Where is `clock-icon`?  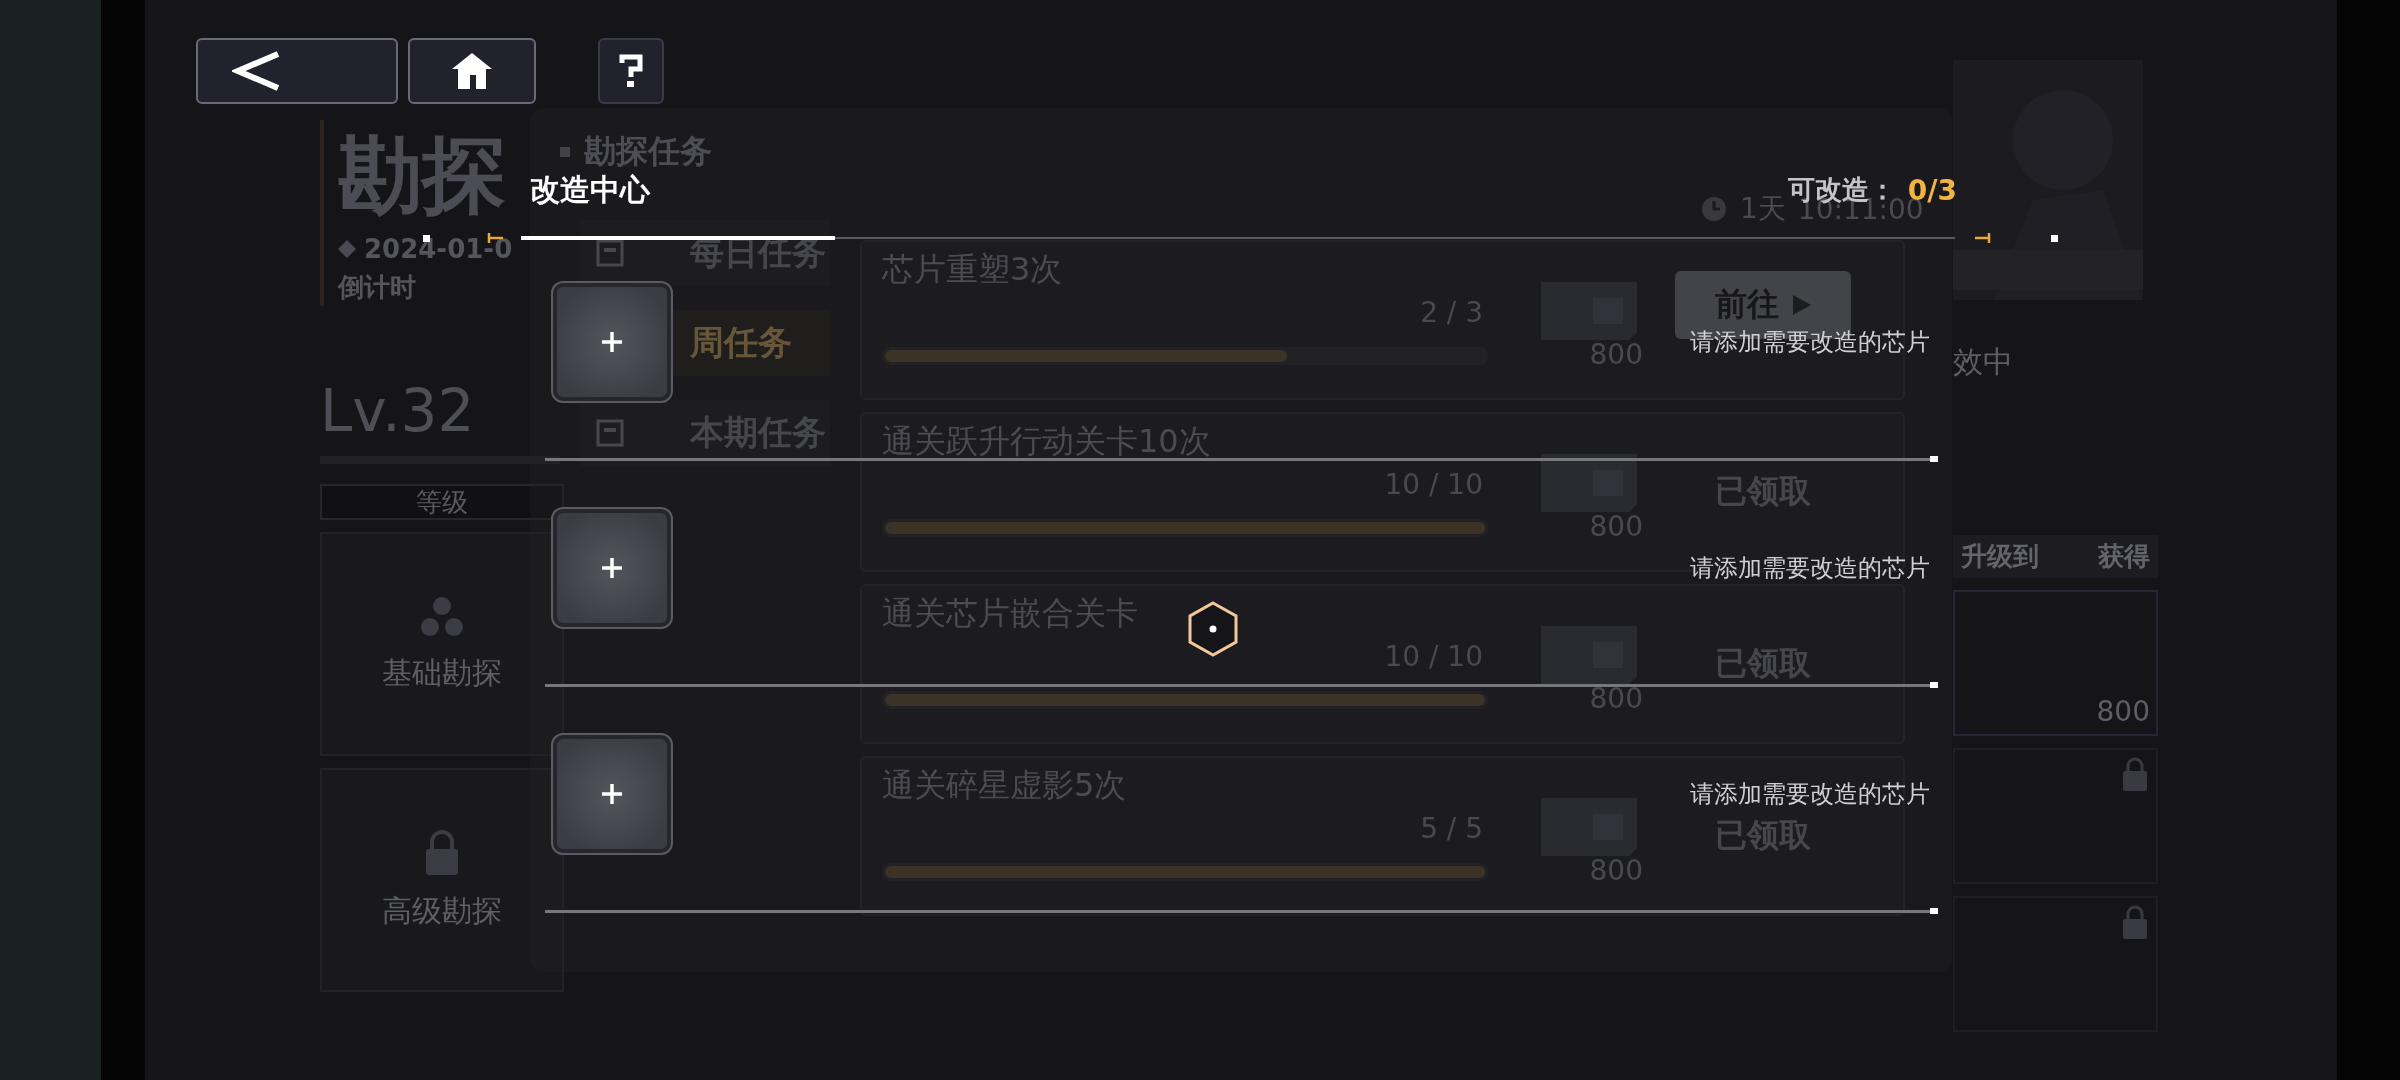 clock-icon is located at coordinates (1714, 209).